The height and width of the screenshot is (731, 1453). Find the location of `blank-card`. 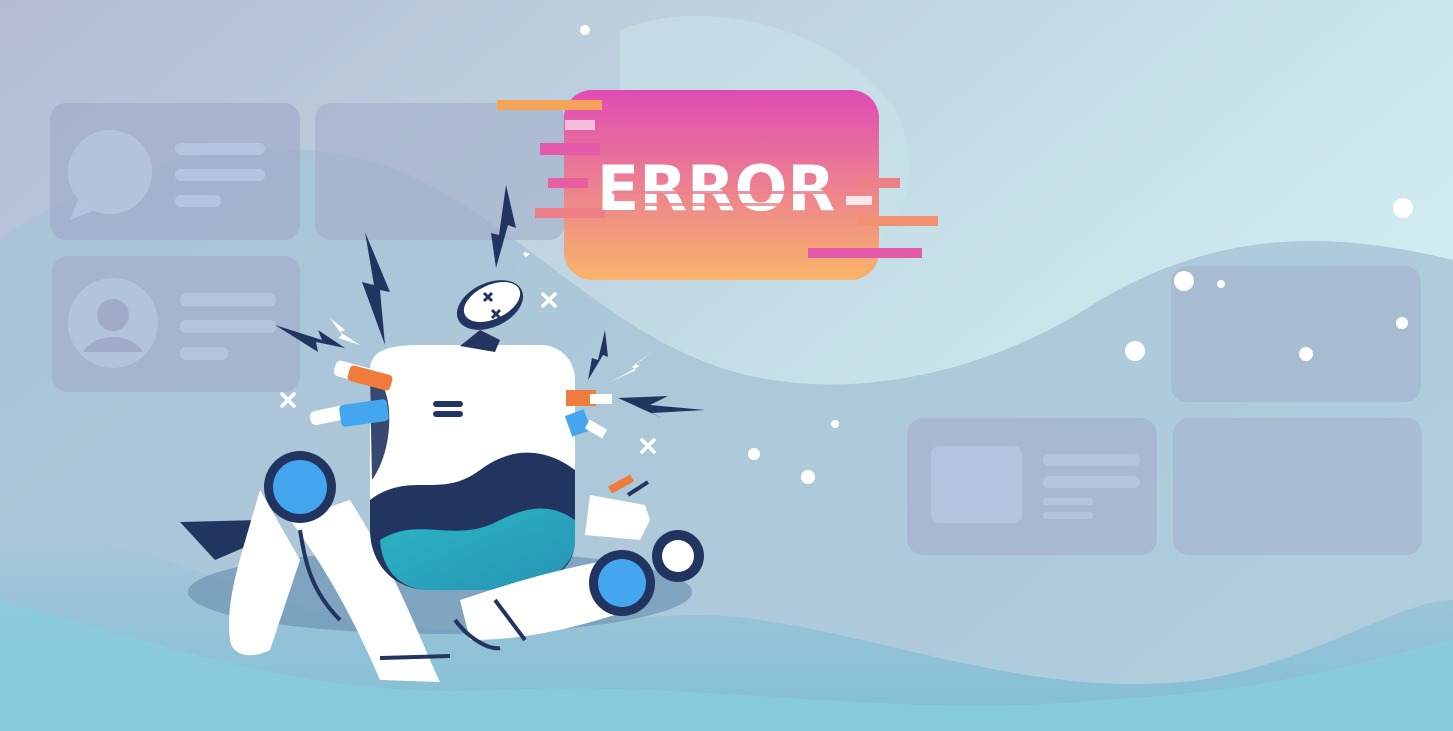

blank-card is located at coordinates (440, 171).